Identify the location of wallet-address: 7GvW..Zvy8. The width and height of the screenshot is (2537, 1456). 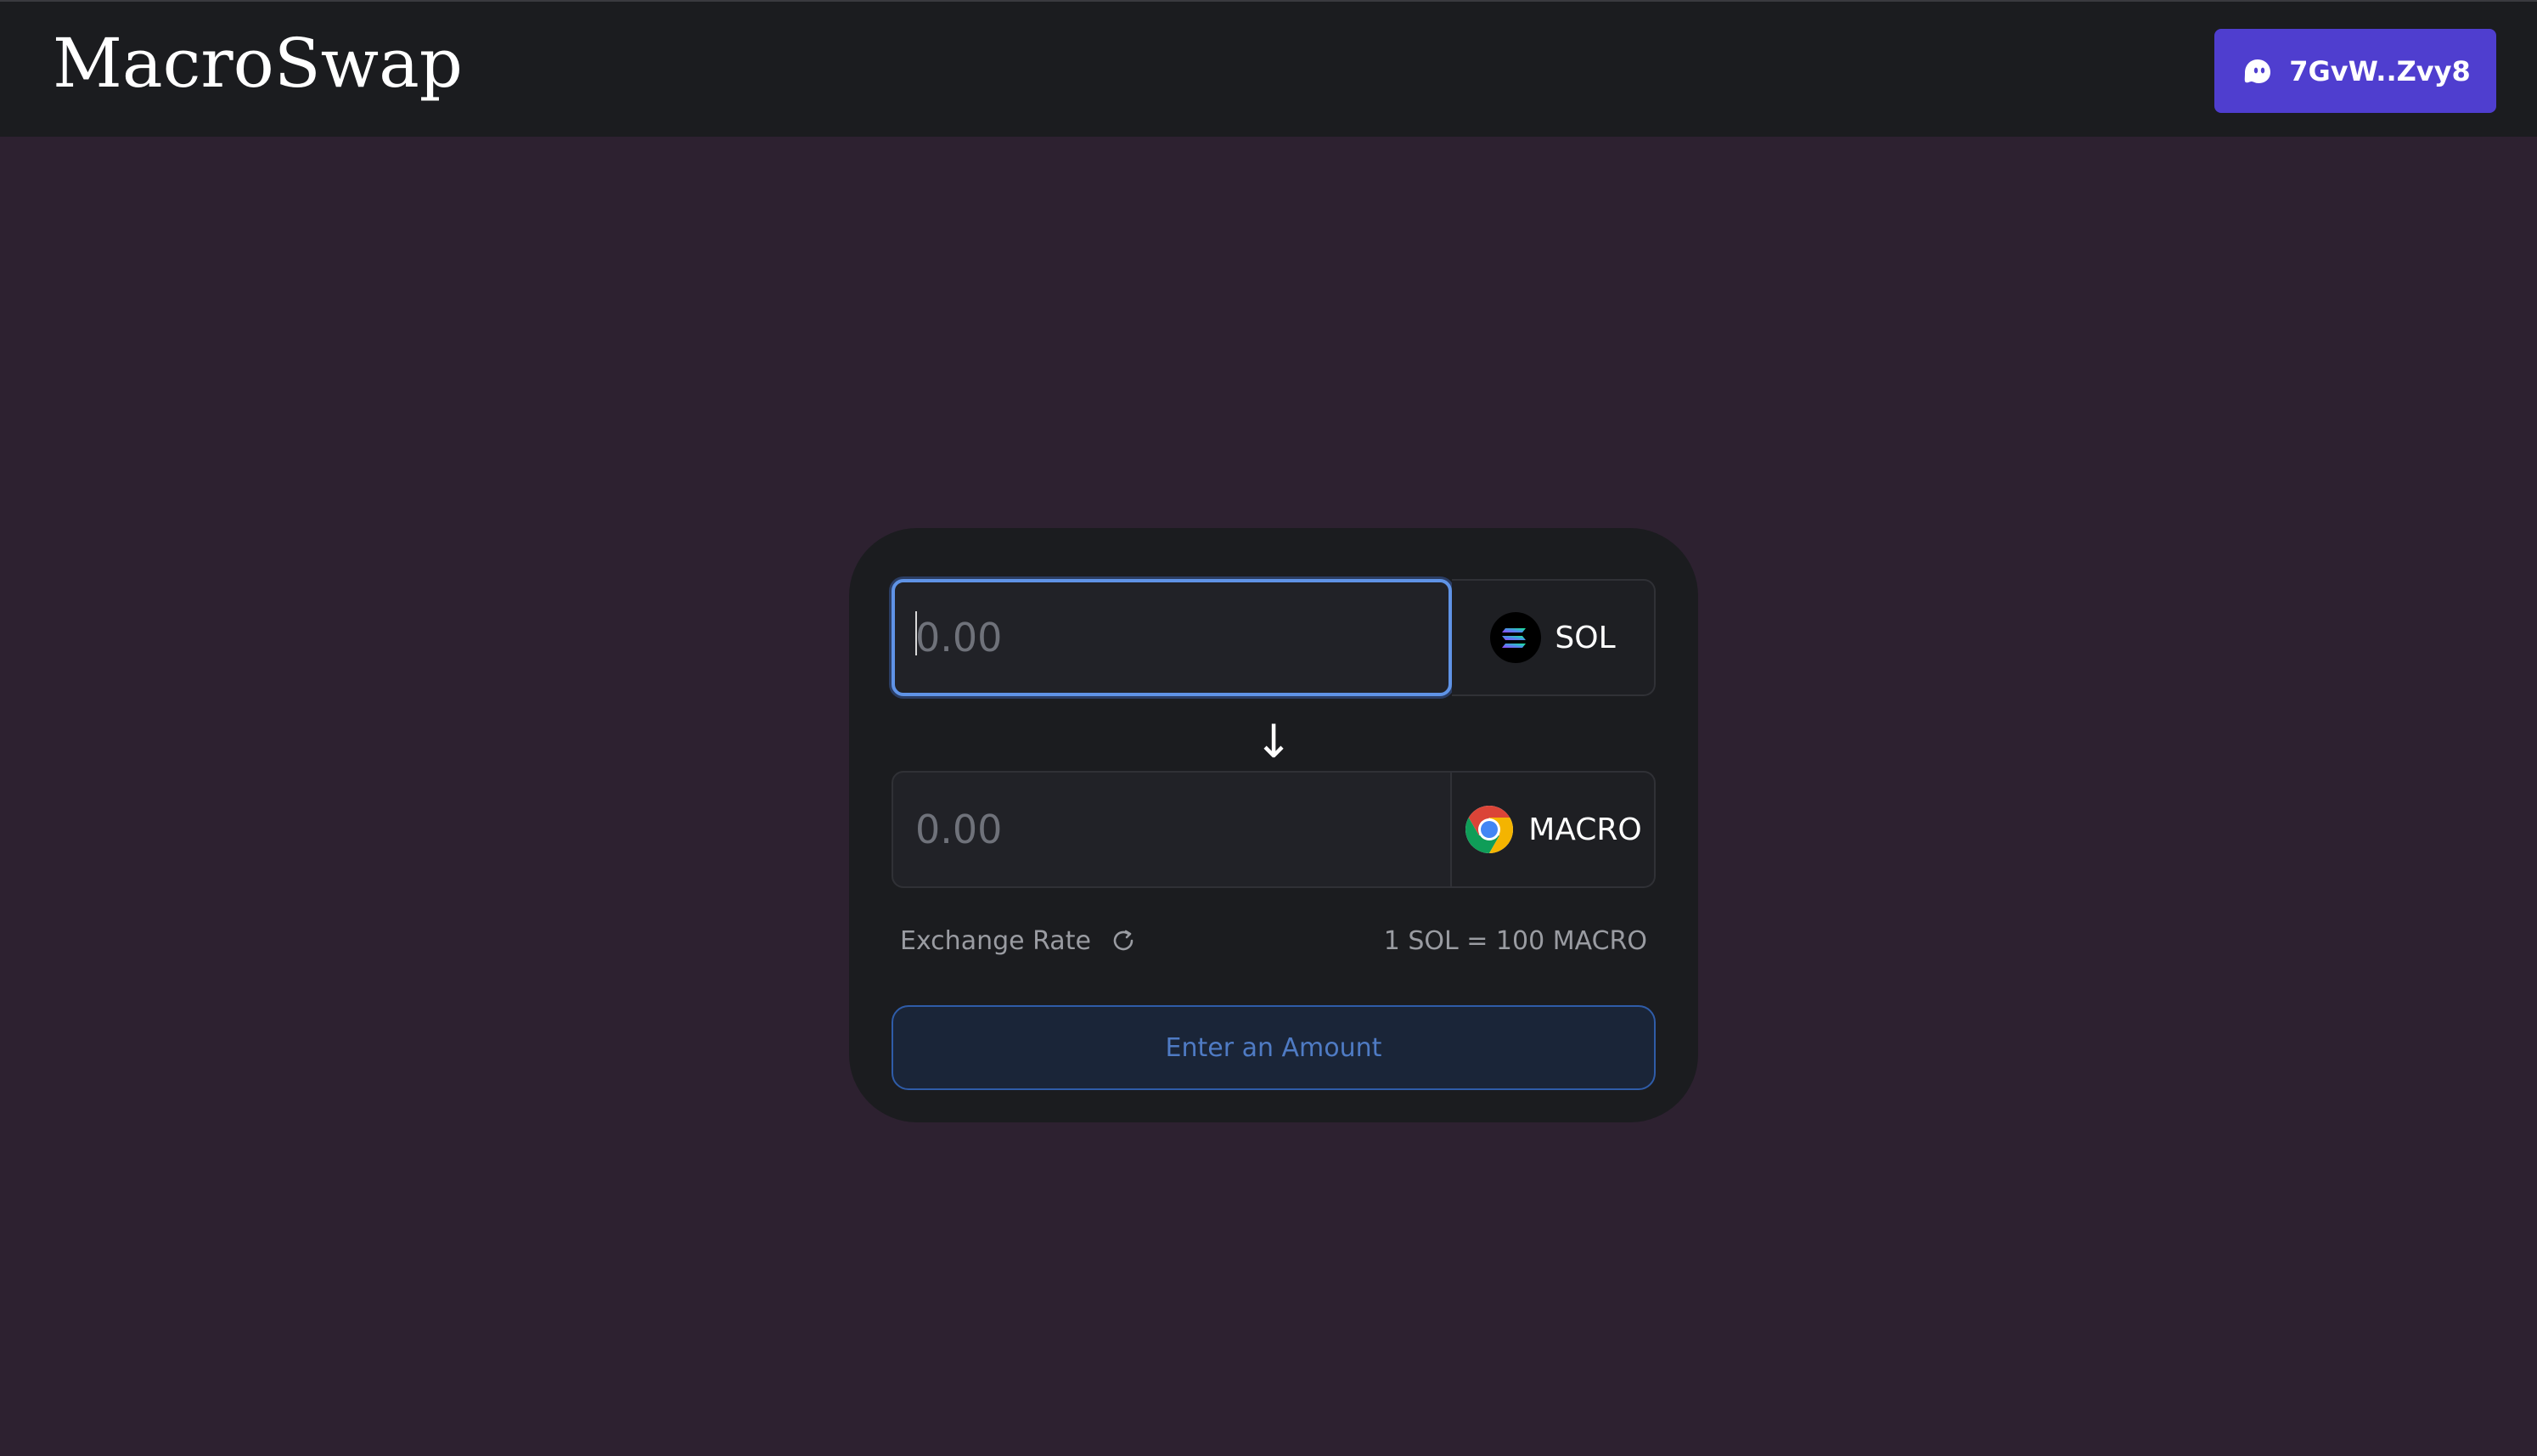
(2380, 70).